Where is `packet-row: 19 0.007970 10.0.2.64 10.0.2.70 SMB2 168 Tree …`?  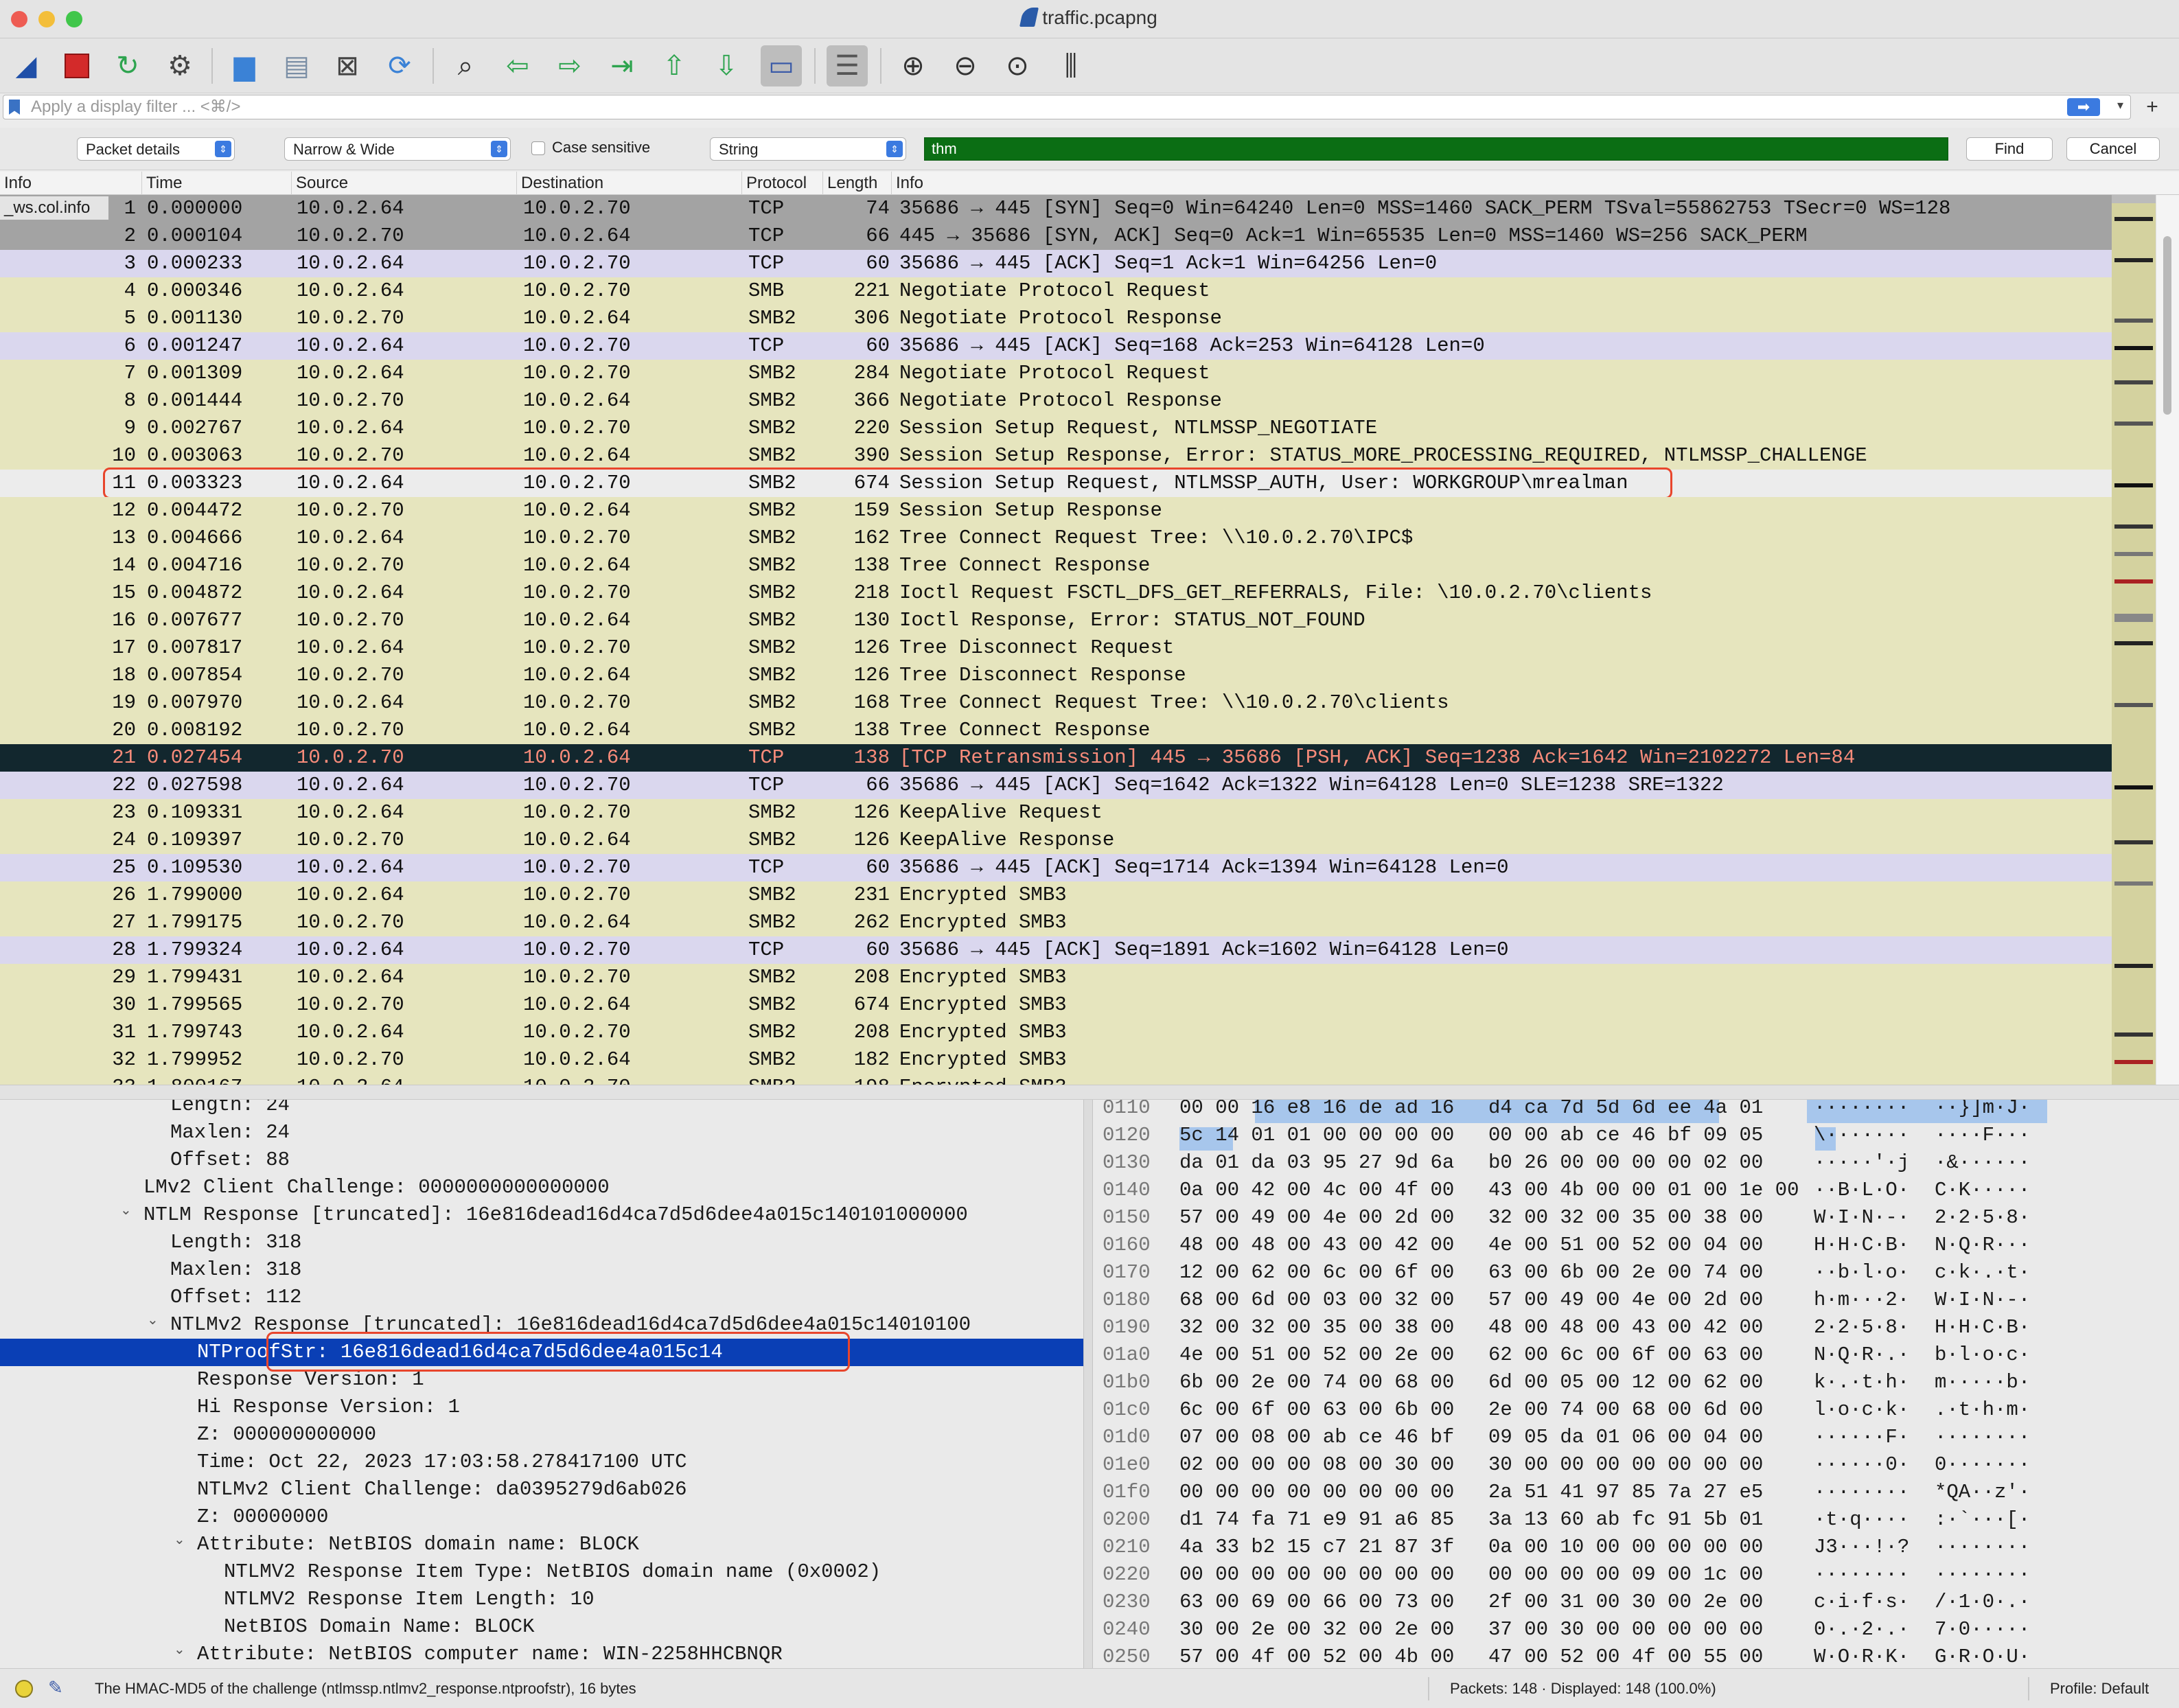
packet-row: 19 0.007970 10.0.2.64 10.0.2.70 SMB2 168 Tree … is located at coordinates (1056, 703).